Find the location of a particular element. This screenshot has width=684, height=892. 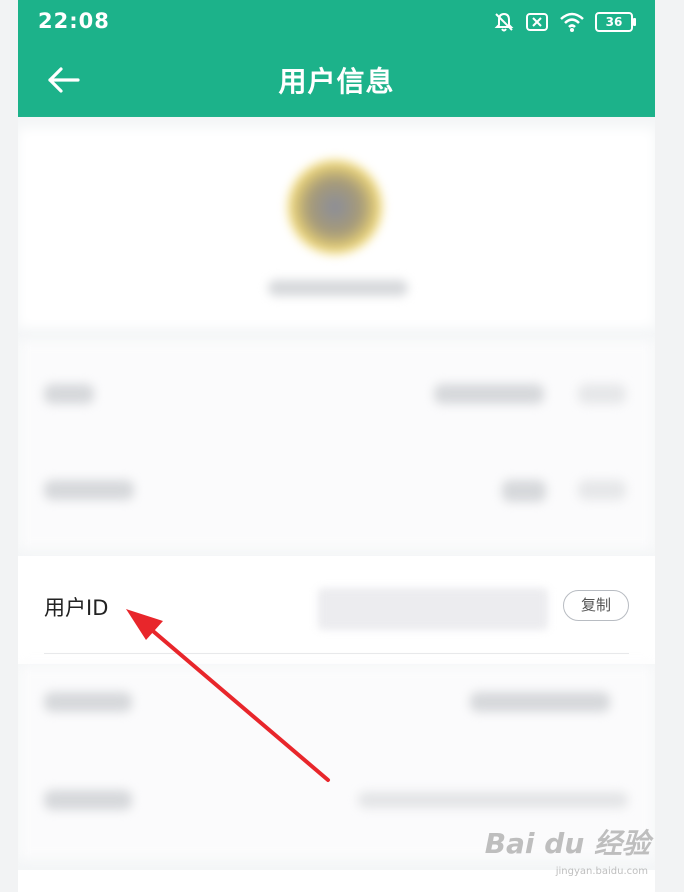

page-title: 用户信息 is located at coordinates (336, 81).